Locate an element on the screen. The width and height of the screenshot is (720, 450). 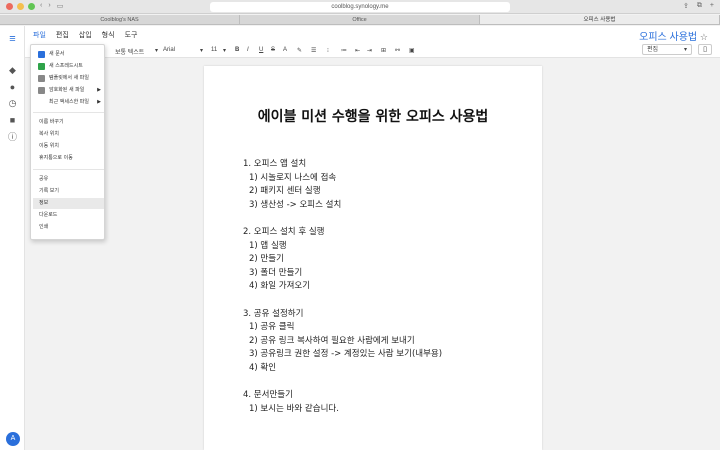
list-item: 1) 앱 실행 is located at coordinates (268, 245).